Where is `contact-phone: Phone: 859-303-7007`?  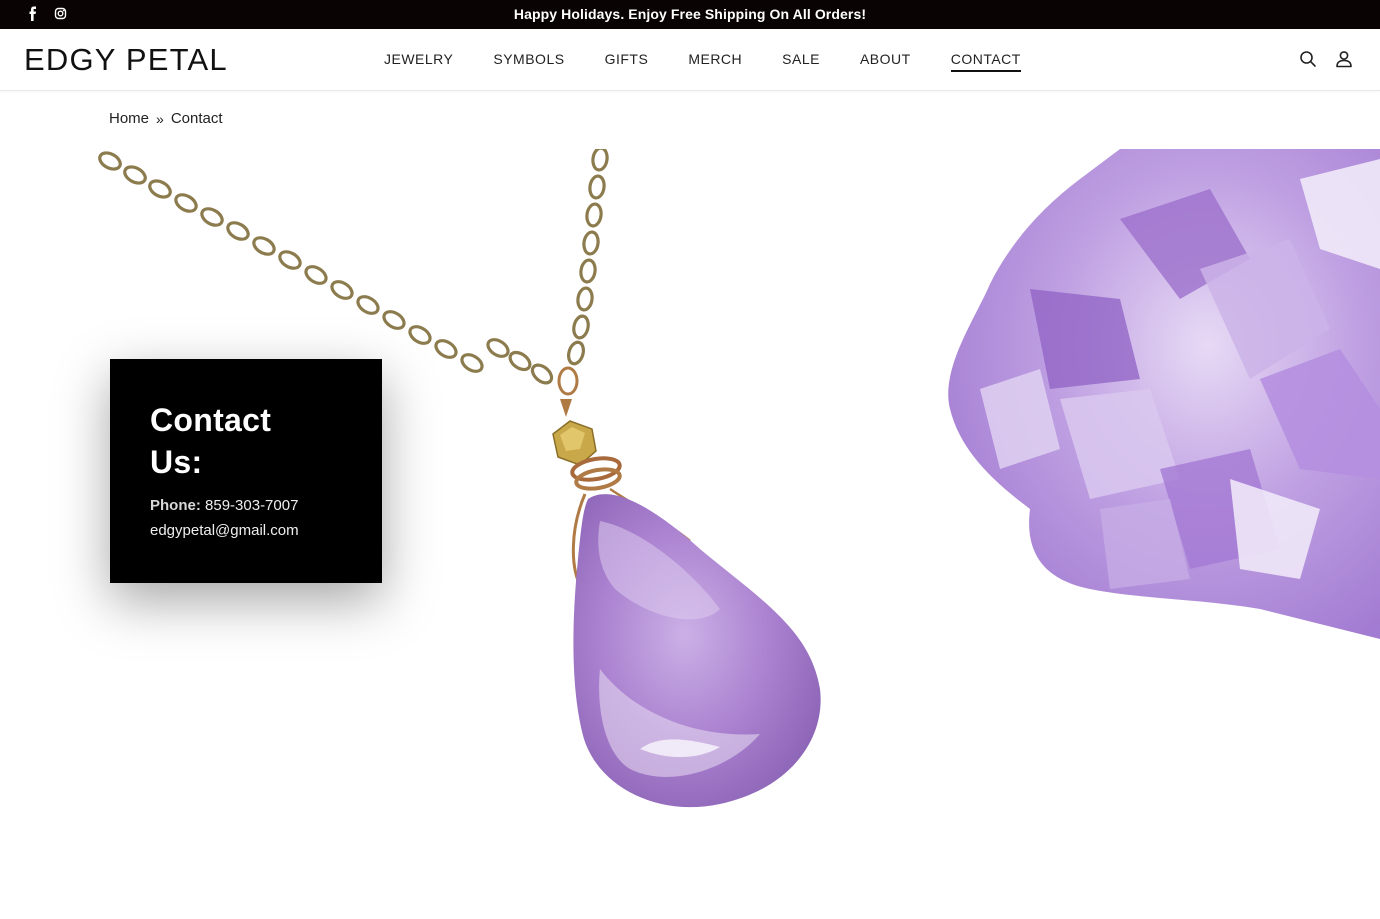 contact-phone: Phone: 859-303-7007 is located at coordinates (246, 505).